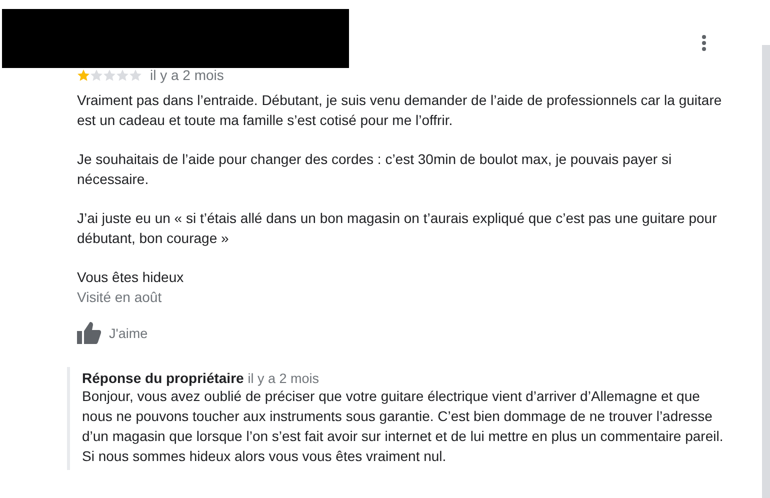 This screenshot has width=770, height=498. What do you see at coordinates (187, 75) in the screenshot?
I see `review-date: il y a 2 mois` at bounding box center [187, 75].